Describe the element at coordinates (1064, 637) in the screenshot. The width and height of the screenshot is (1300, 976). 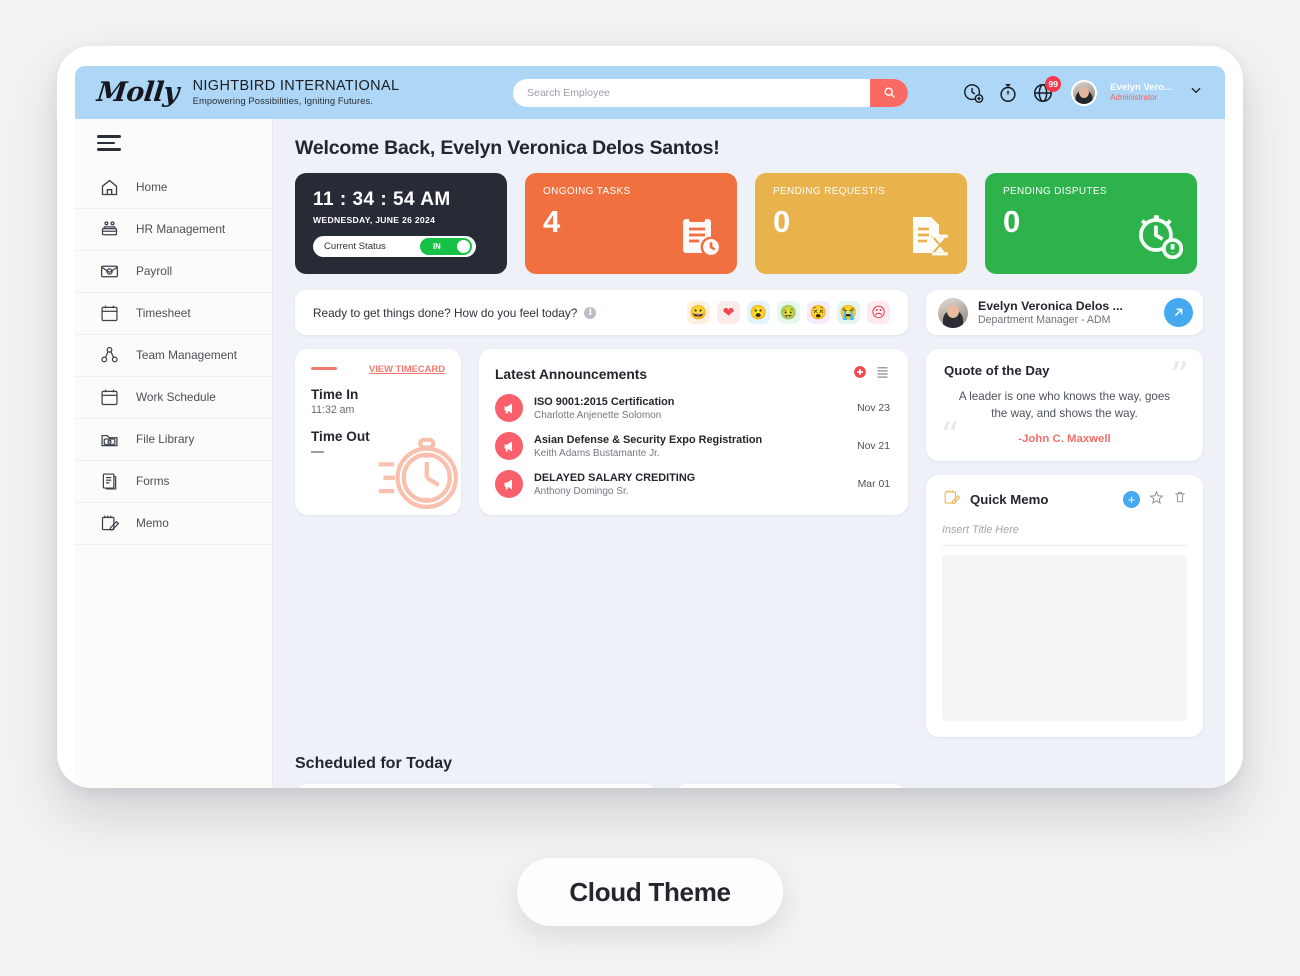
I see `memo-body-input` at that location.